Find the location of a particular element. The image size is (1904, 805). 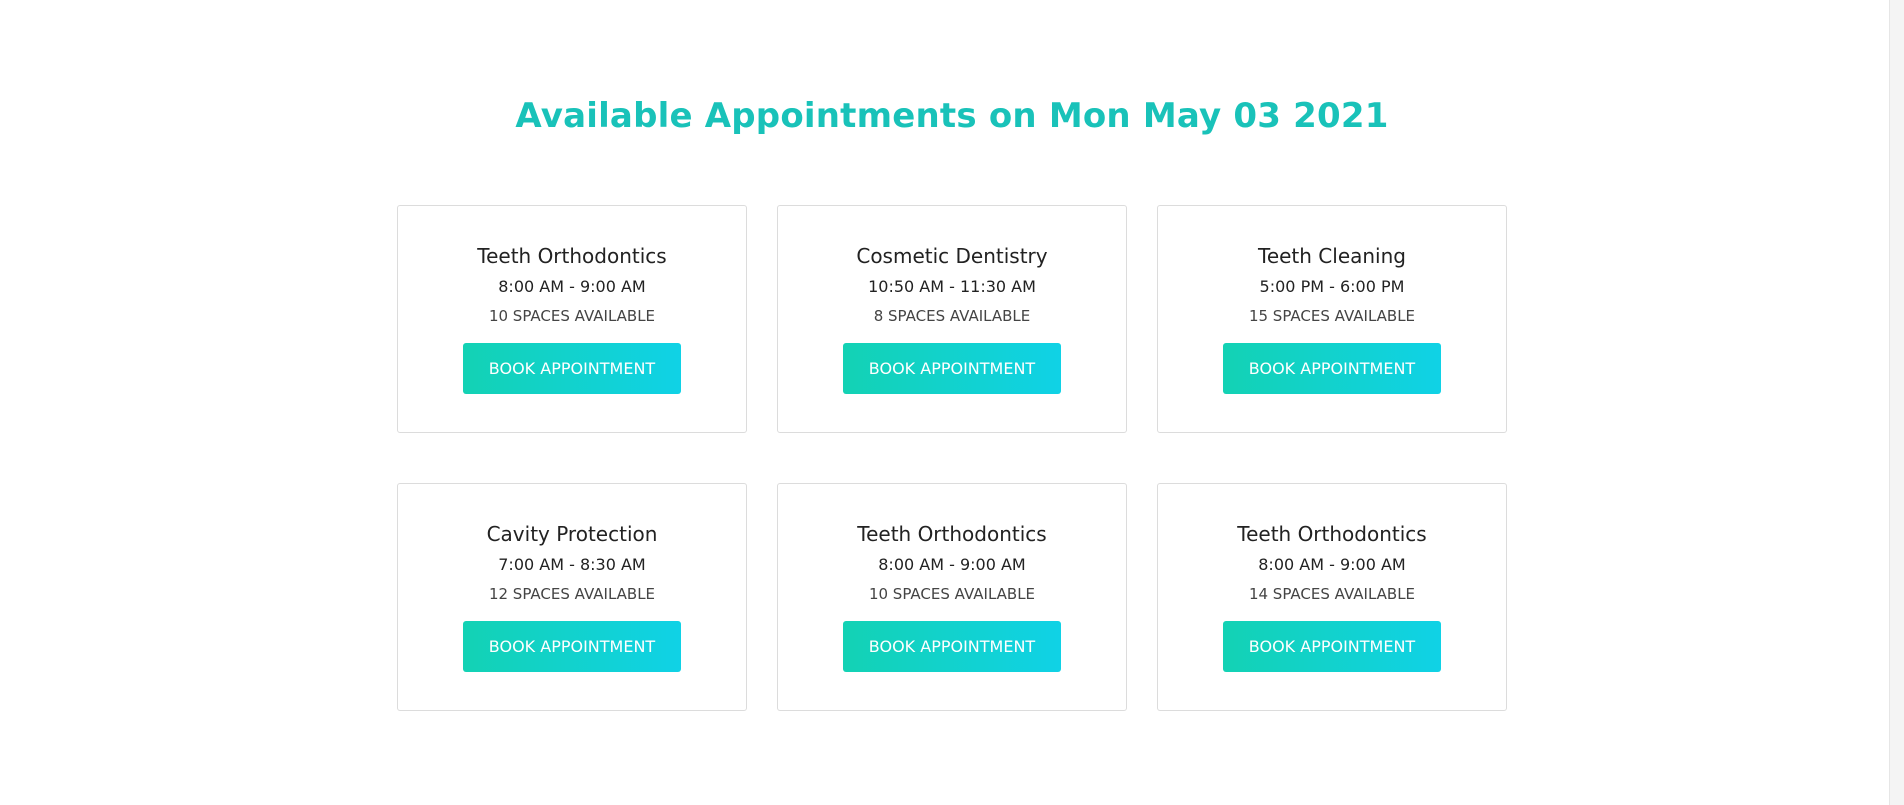

service-name: Teeth Cleaning is located at coordinates (1332, 256).